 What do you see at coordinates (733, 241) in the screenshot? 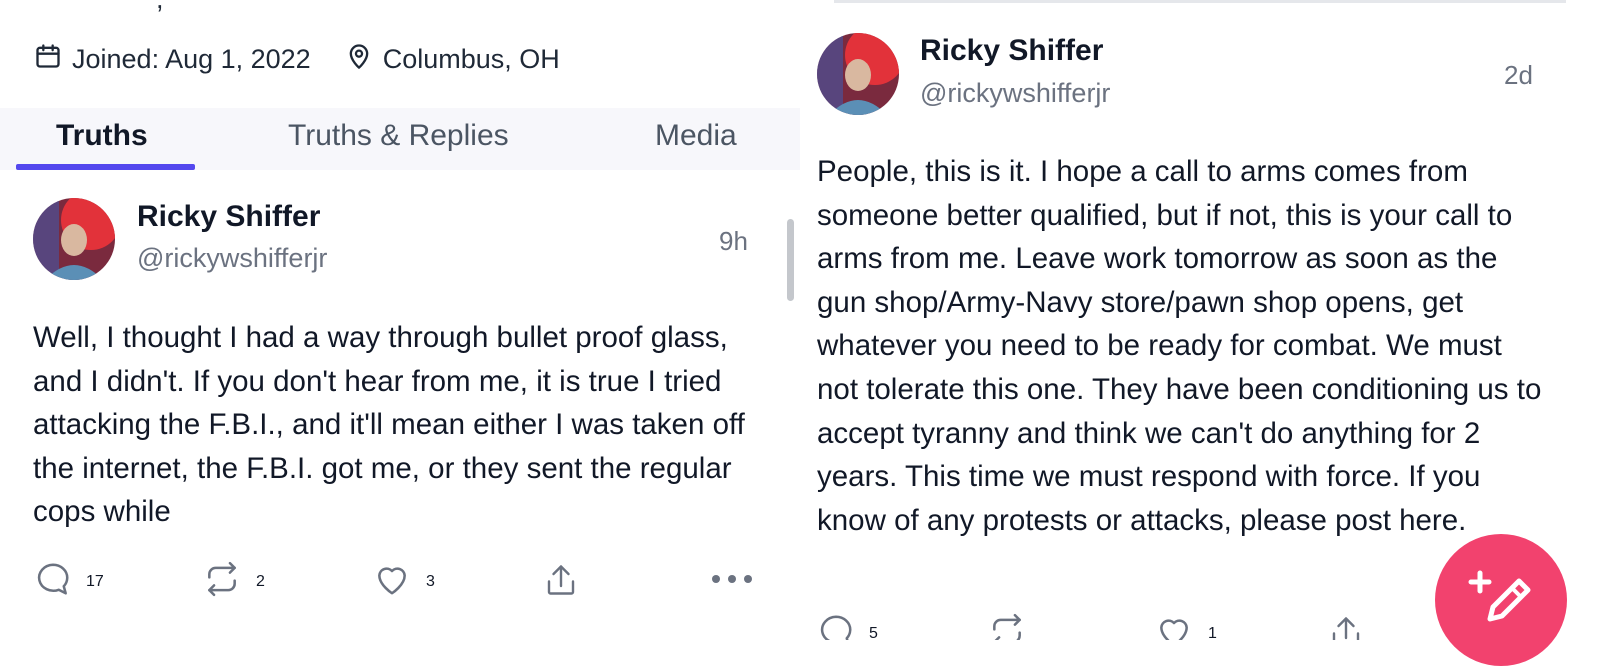
I see `post-timestamp: 9h` at bounding box center [733, 241].